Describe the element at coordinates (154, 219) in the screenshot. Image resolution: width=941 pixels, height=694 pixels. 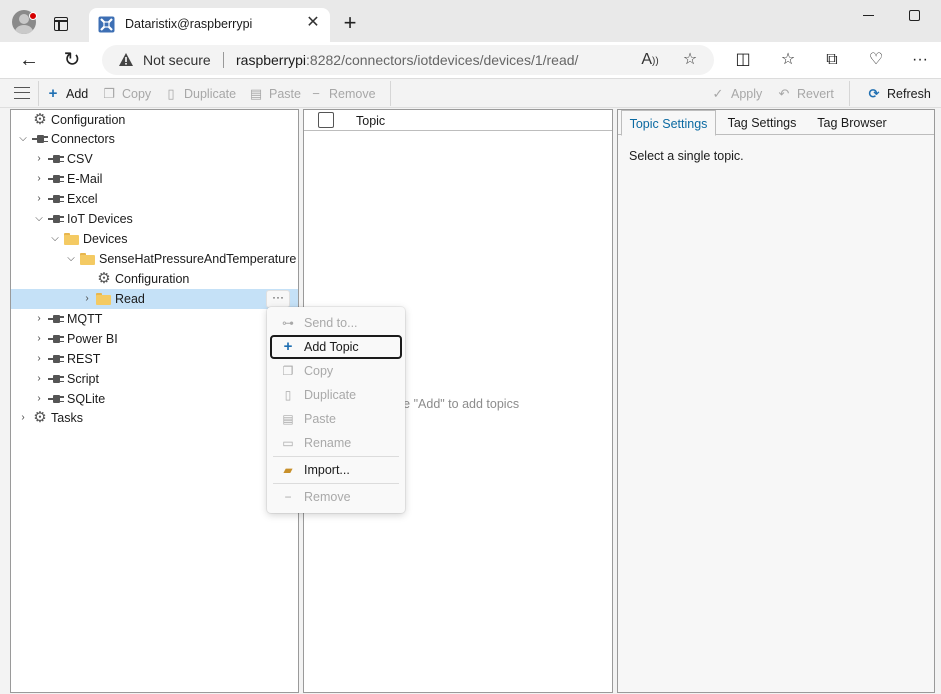
I see `tree-item-iot-devices: ⌵ IoT Devices` at that location.